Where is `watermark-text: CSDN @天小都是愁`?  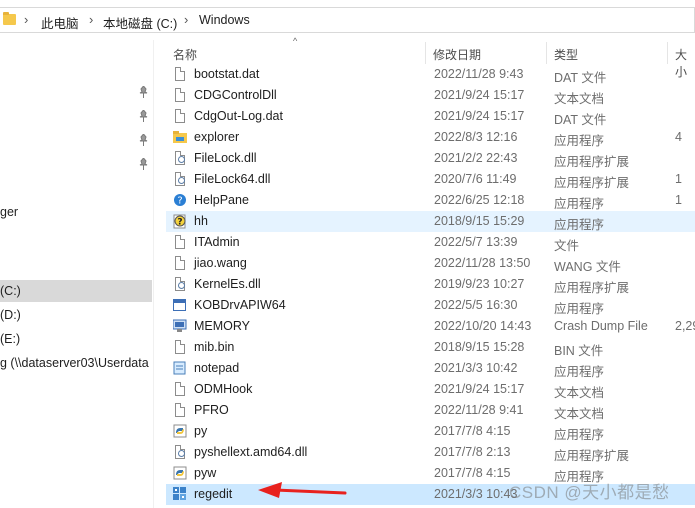 watermark-text: CSDN @天小都是愁 is located at coordinates (589, 492).